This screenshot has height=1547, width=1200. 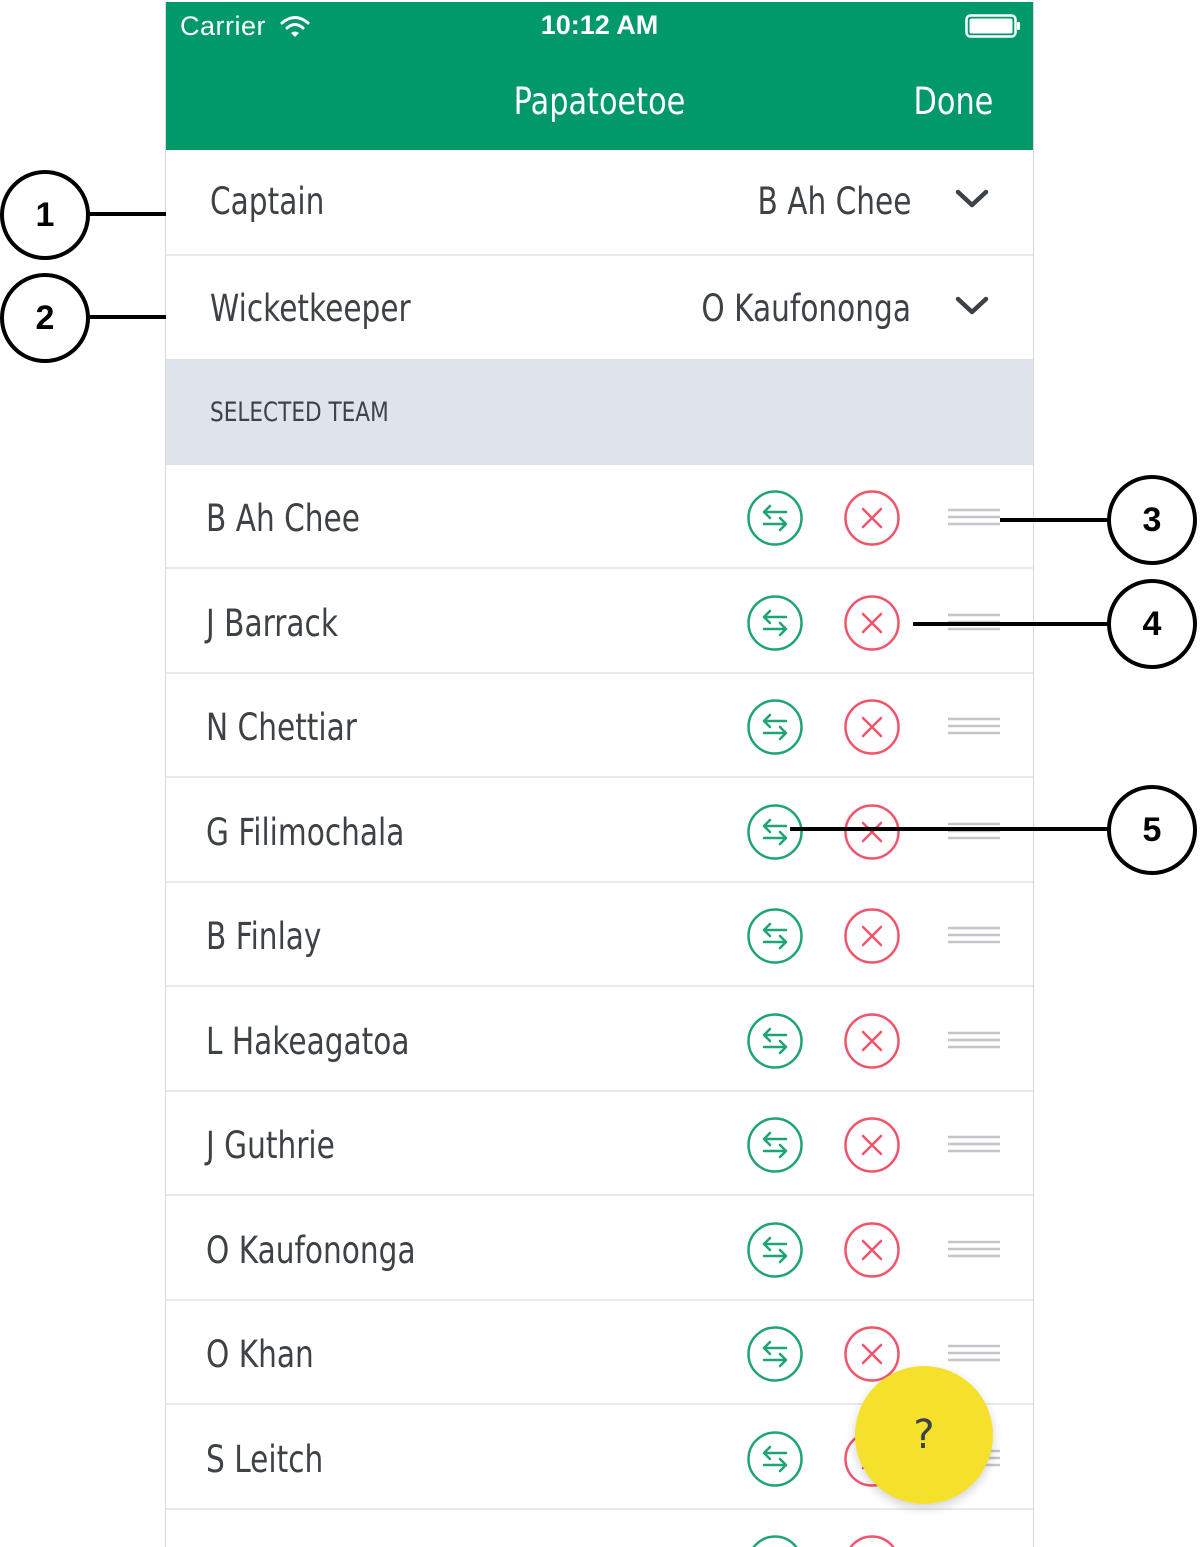 What do you see at coordinates (599, 76) in the screenshot?
I see `app-header: Carrier 10:12 AM Papatoetoe Done` at bounding box center [599, 76].